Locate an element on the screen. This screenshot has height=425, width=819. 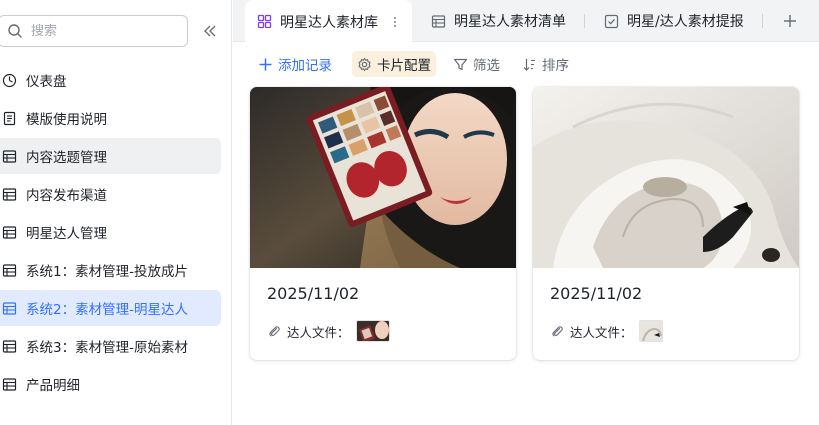
sidebar-item-system-3: 系统3：素材管理-原始素材 is located at coordinates (110, 346).